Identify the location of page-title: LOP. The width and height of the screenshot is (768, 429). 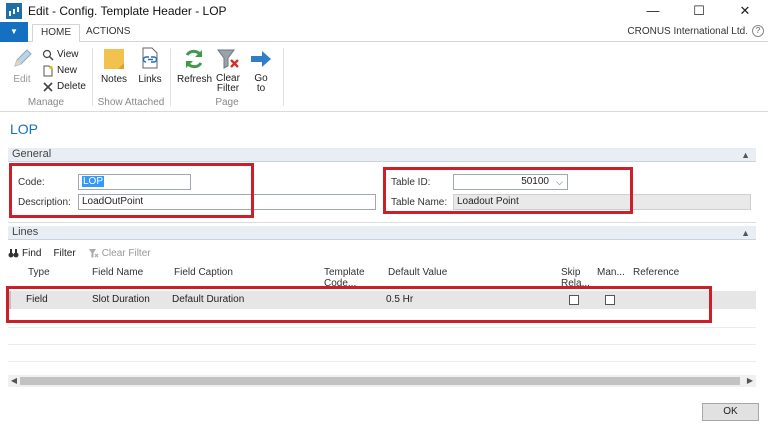
(24, 129).